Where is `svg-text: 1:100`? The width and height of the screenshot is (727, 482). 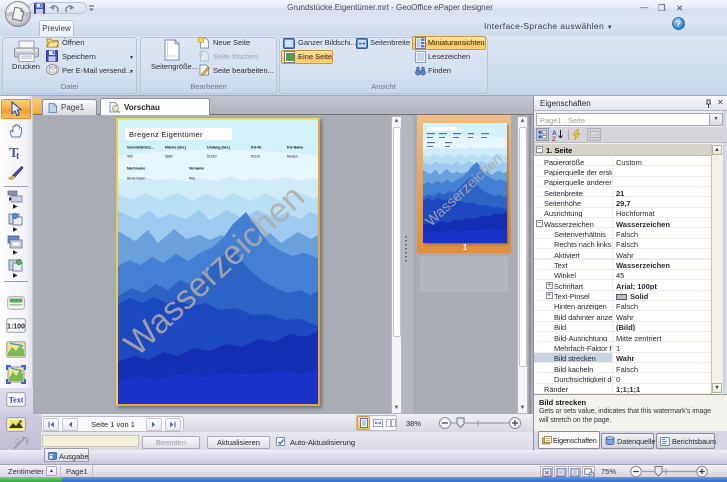 svg-text: 1:100 is located at coordinates (16, 327).